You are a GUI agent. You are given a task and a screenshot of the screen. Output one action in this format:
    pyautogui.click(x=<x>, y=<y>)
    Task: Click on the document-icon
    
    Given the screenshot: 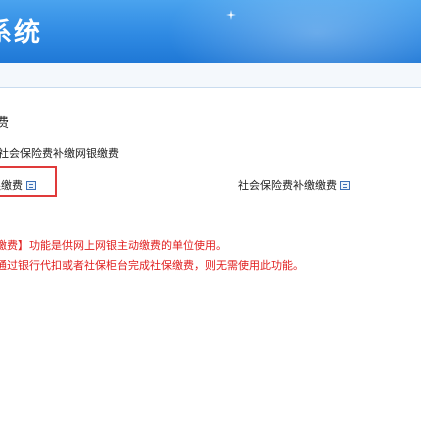 What is the action you would take?
    pyautogui.click(x=345, y=185)
    